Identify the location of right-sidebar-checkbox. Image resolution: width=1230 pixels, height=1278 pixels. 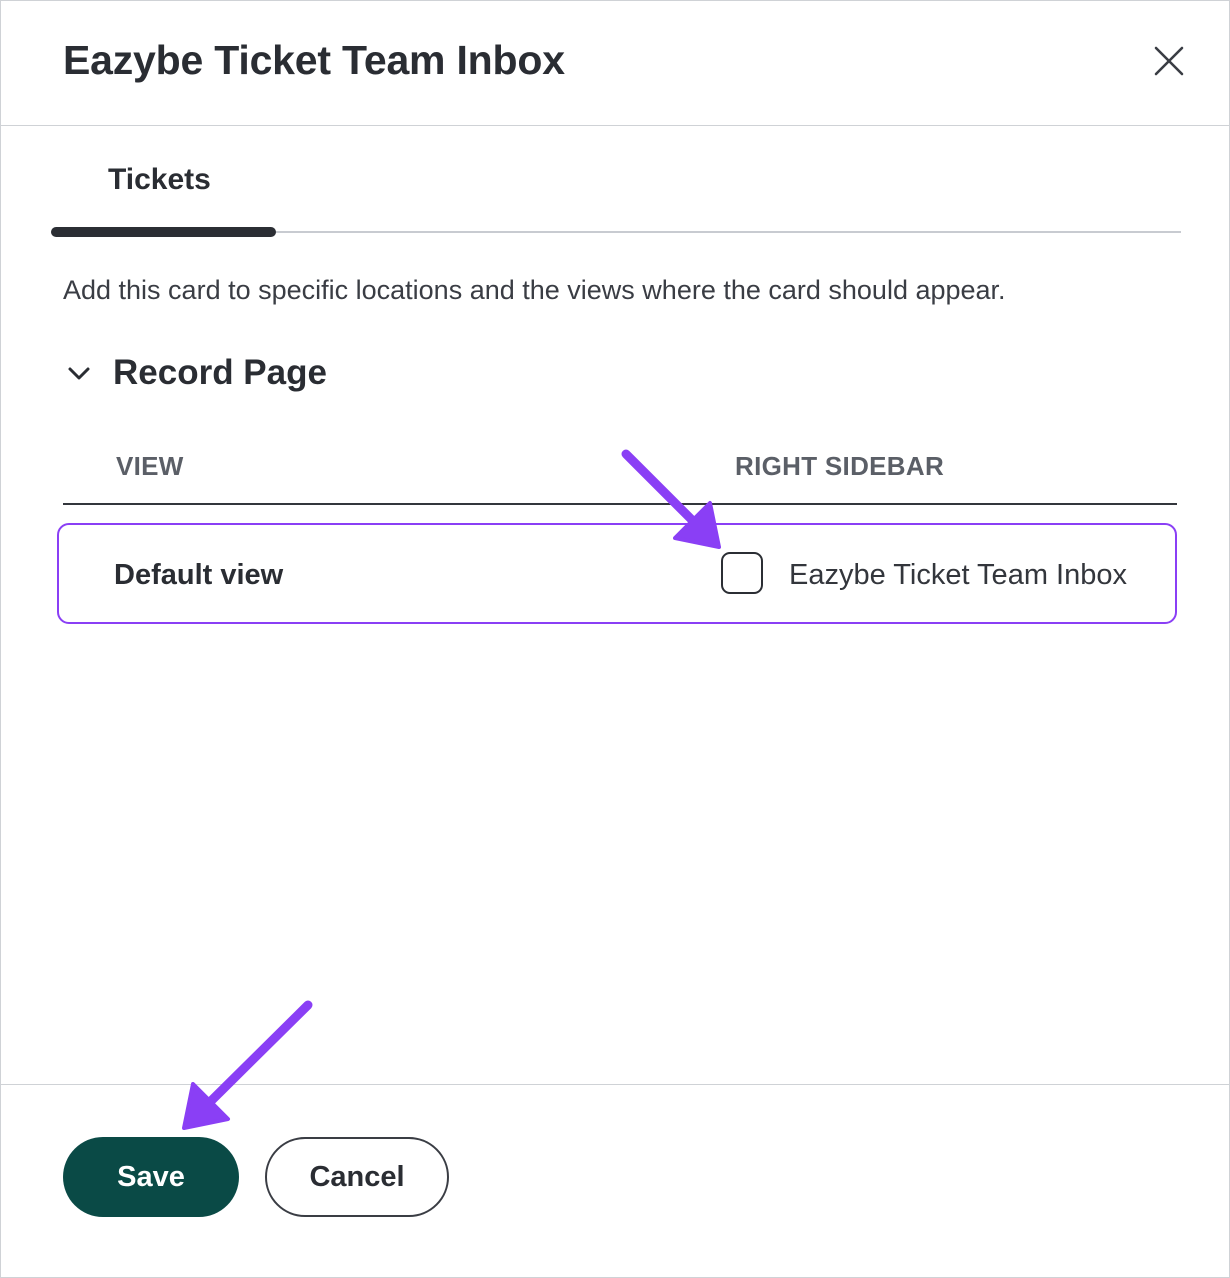
(742, 573).